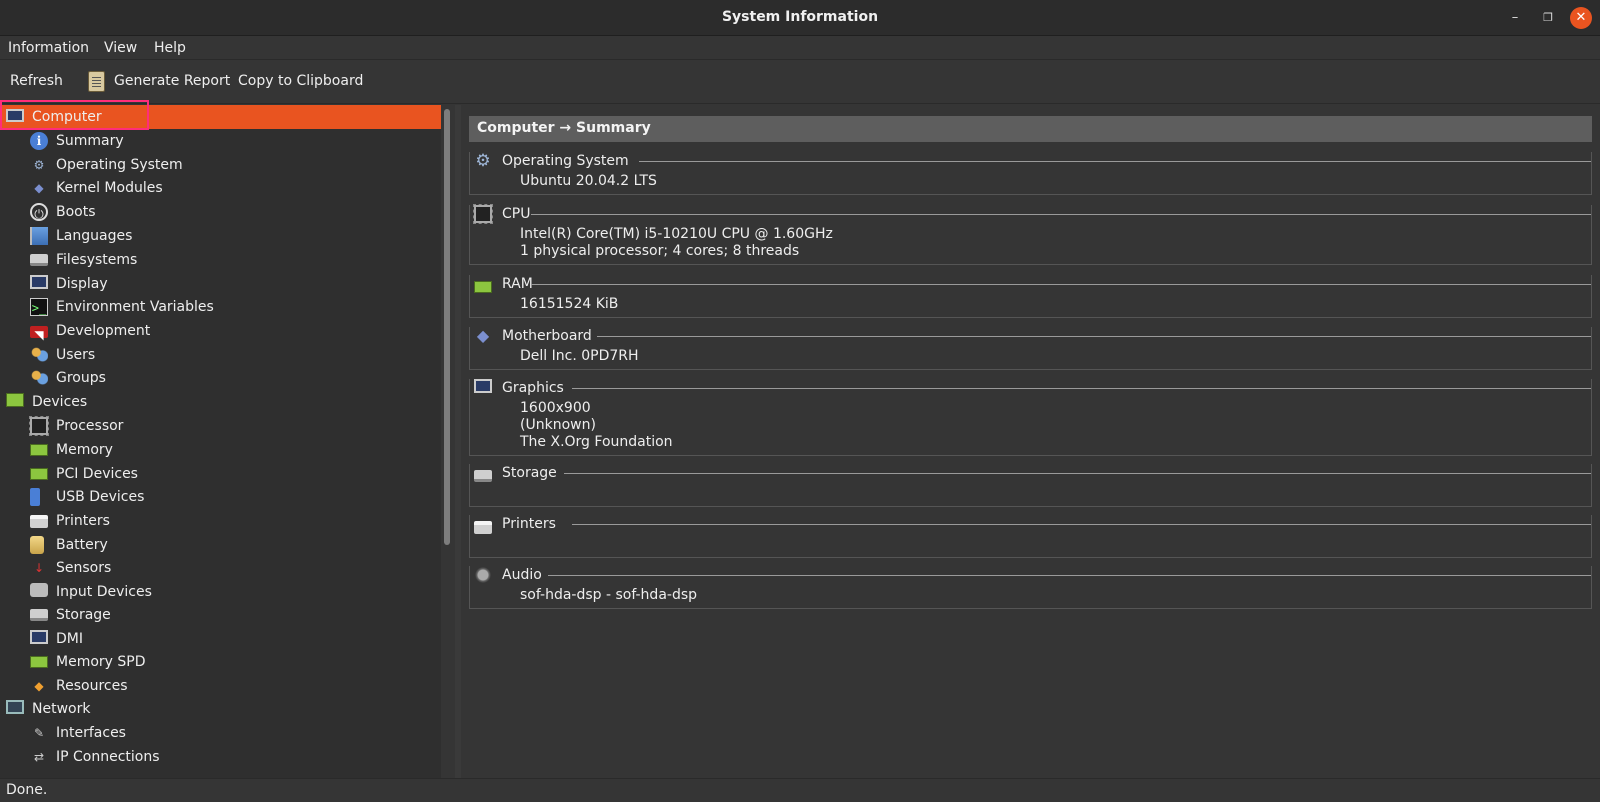  What do you see at coordinates (39, 568) in the screenshot?
I see `sensor-icon: ↓` at bounding box center [39, 568].